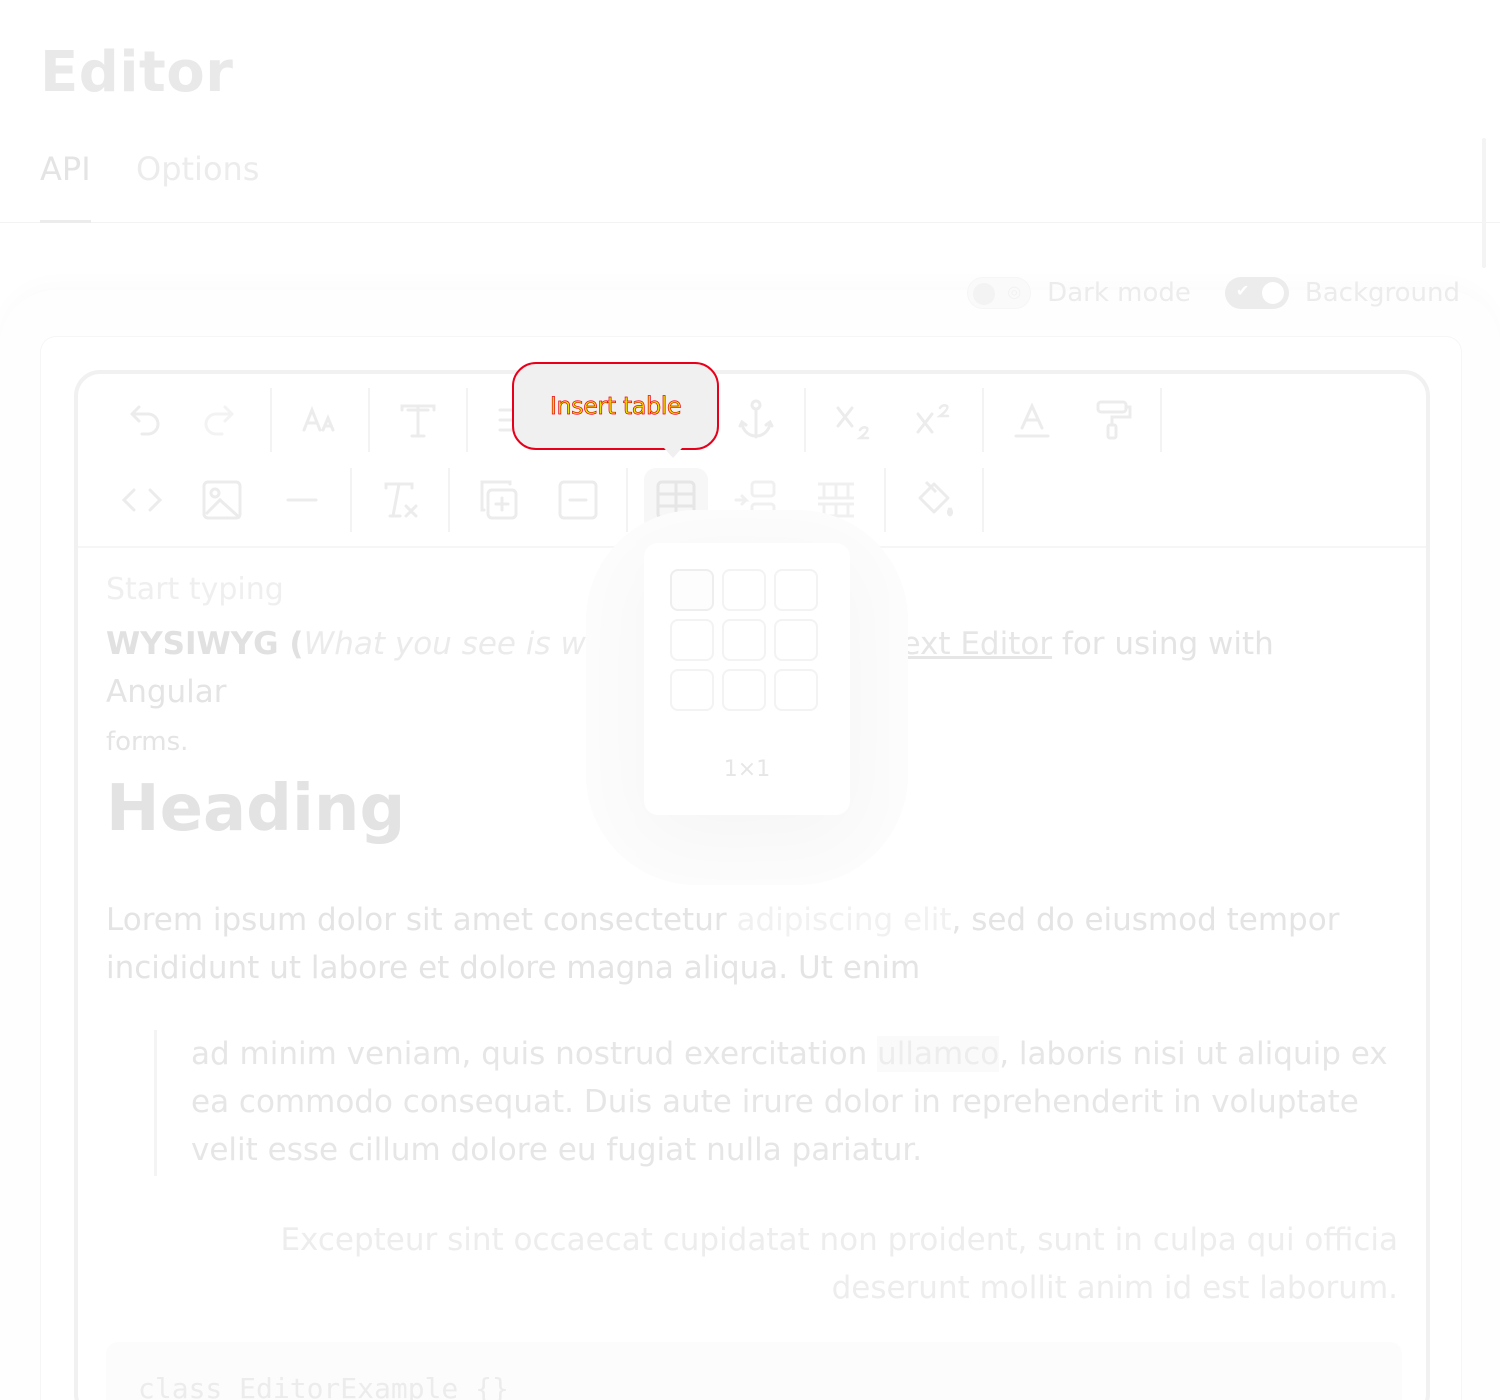 The width and height of the screenshot is (1500, 1400). I want to click on demo-toggles: ◎ Dark mode ✔ Background, so click(1213, 293).